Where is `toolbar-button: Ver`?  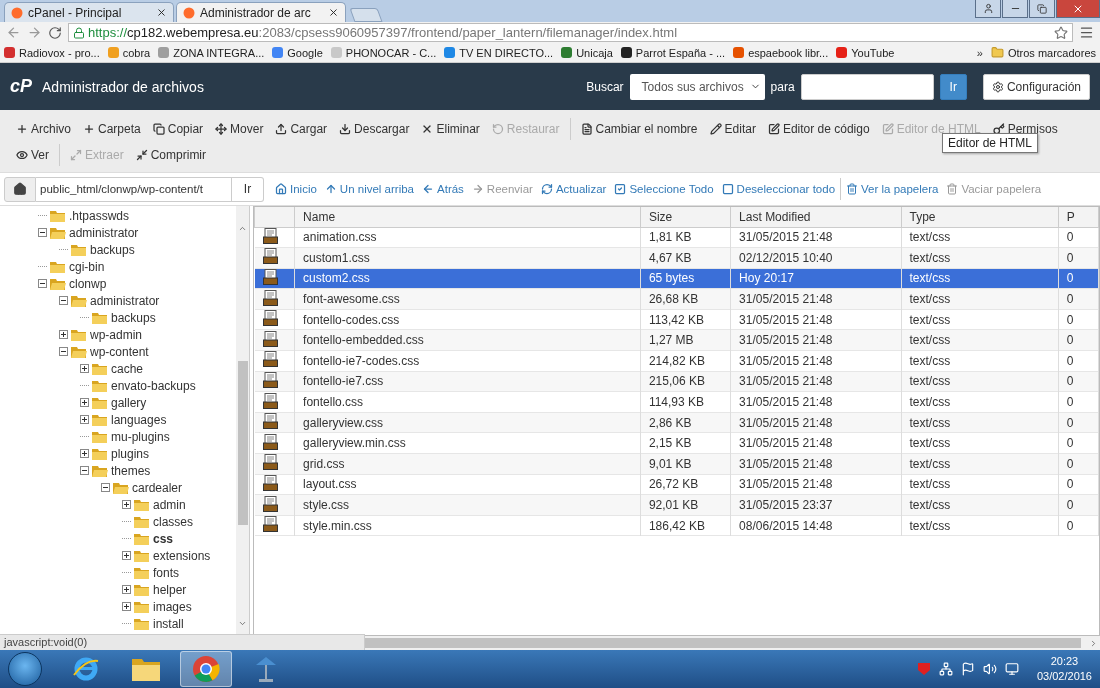
toolbar-button: Ver is located at coordinates (32, 155).